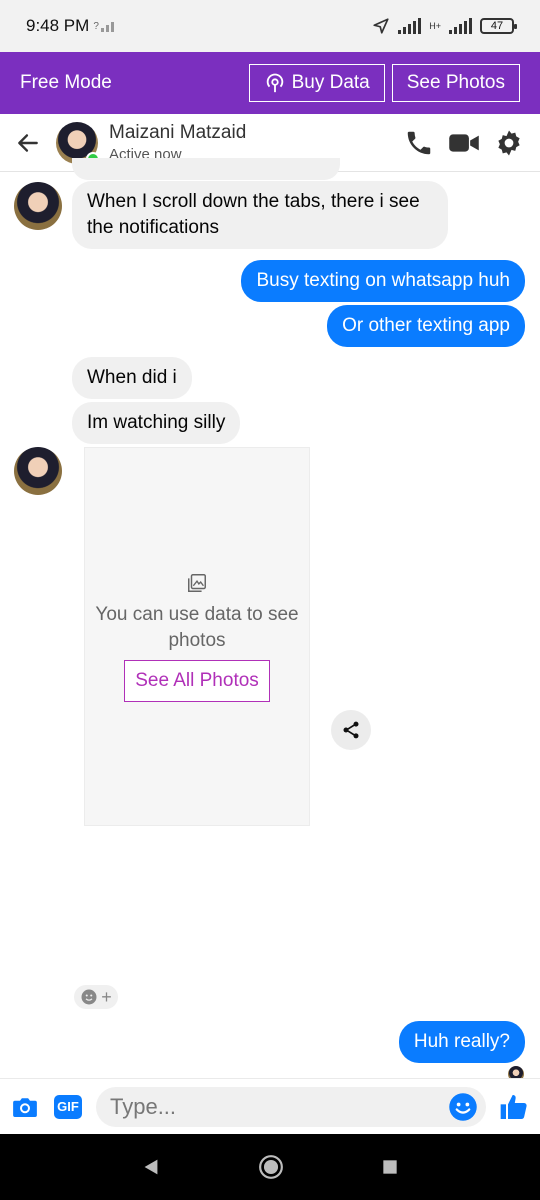 The height and width of the screenshot is (1200, 540). Describe the element at coordinates (107, 26) in the screenshot. I see `signal-icon-small` at that location.